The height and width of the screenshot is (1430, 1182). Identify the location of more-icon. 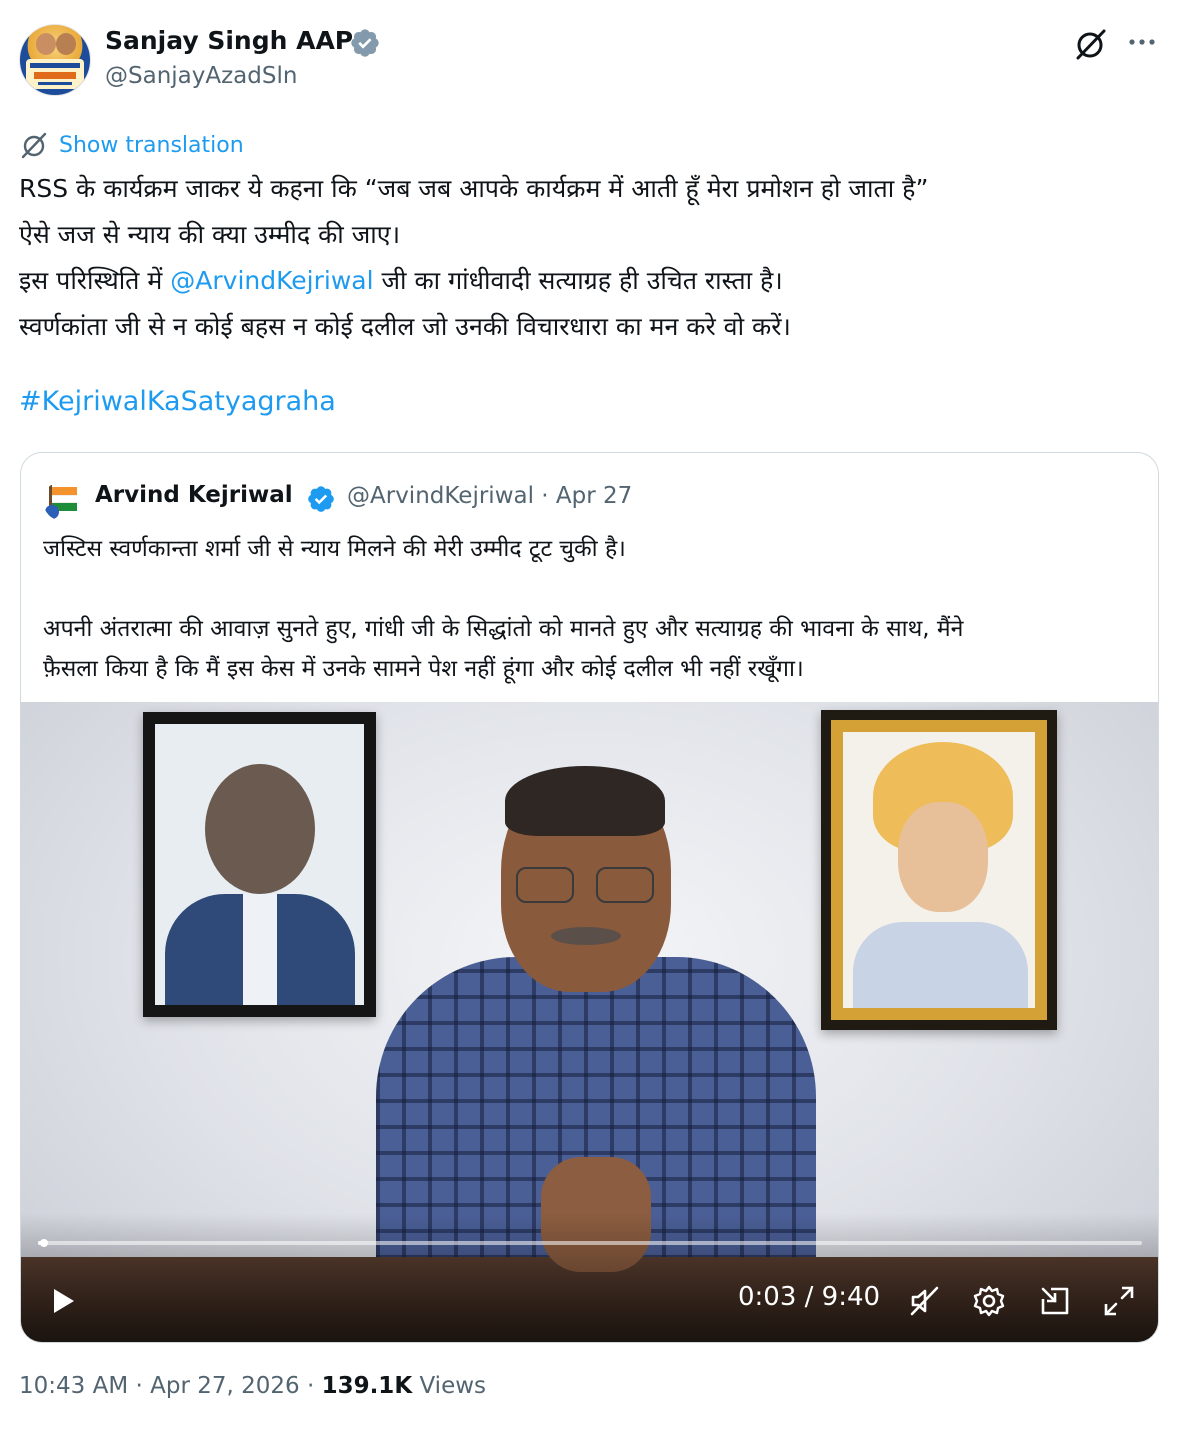
(1142, 42).